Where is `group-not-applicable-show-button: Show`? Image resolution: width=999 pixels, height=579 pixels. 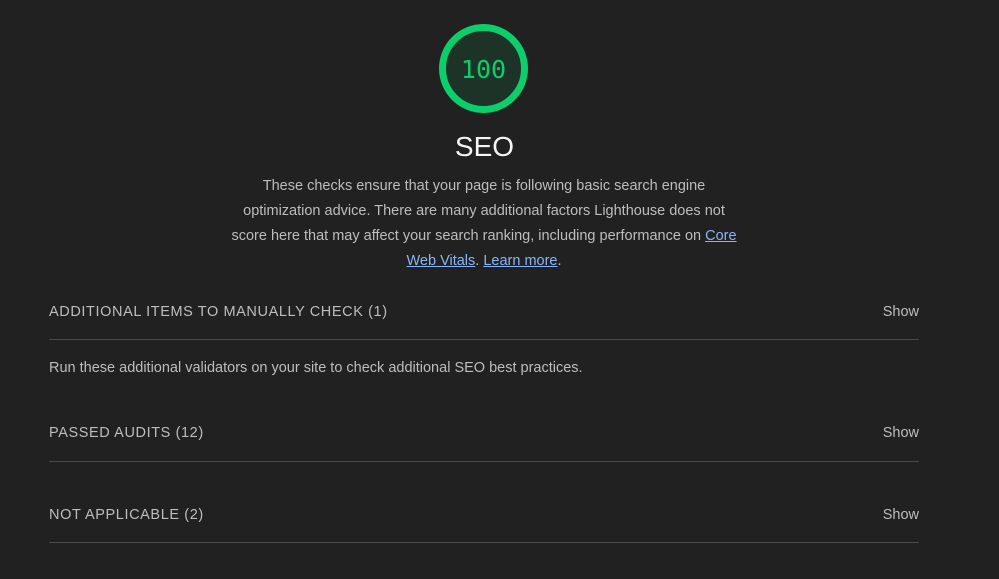
group-not-applicable-show-button: Show is located at coordinates (901, 515).